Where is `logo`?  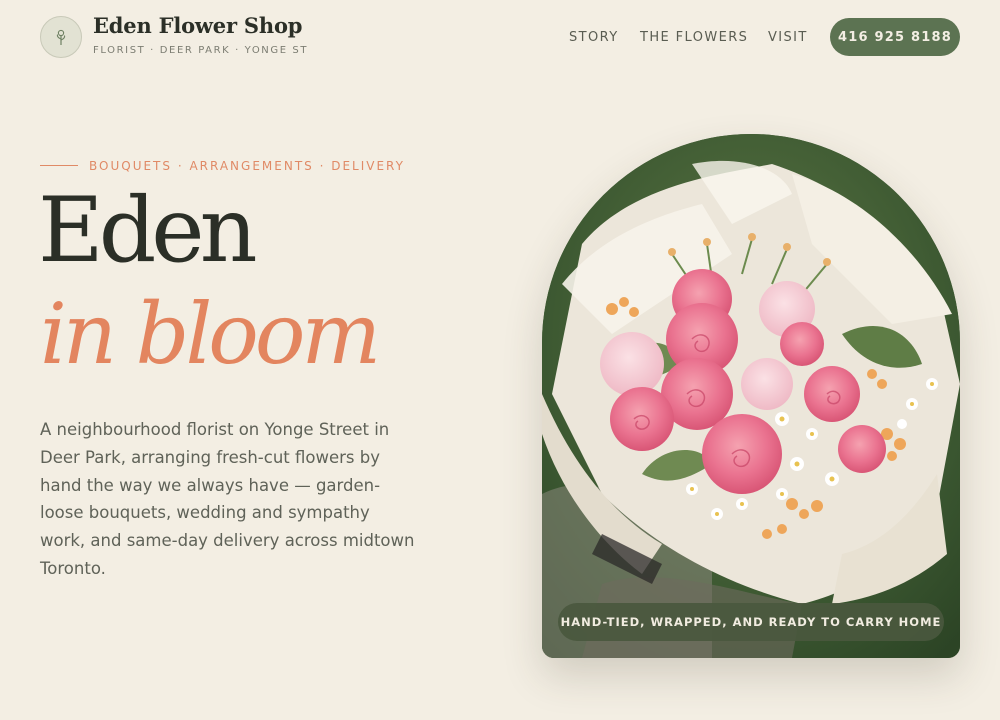
logo is located at coordinates (61, 37).